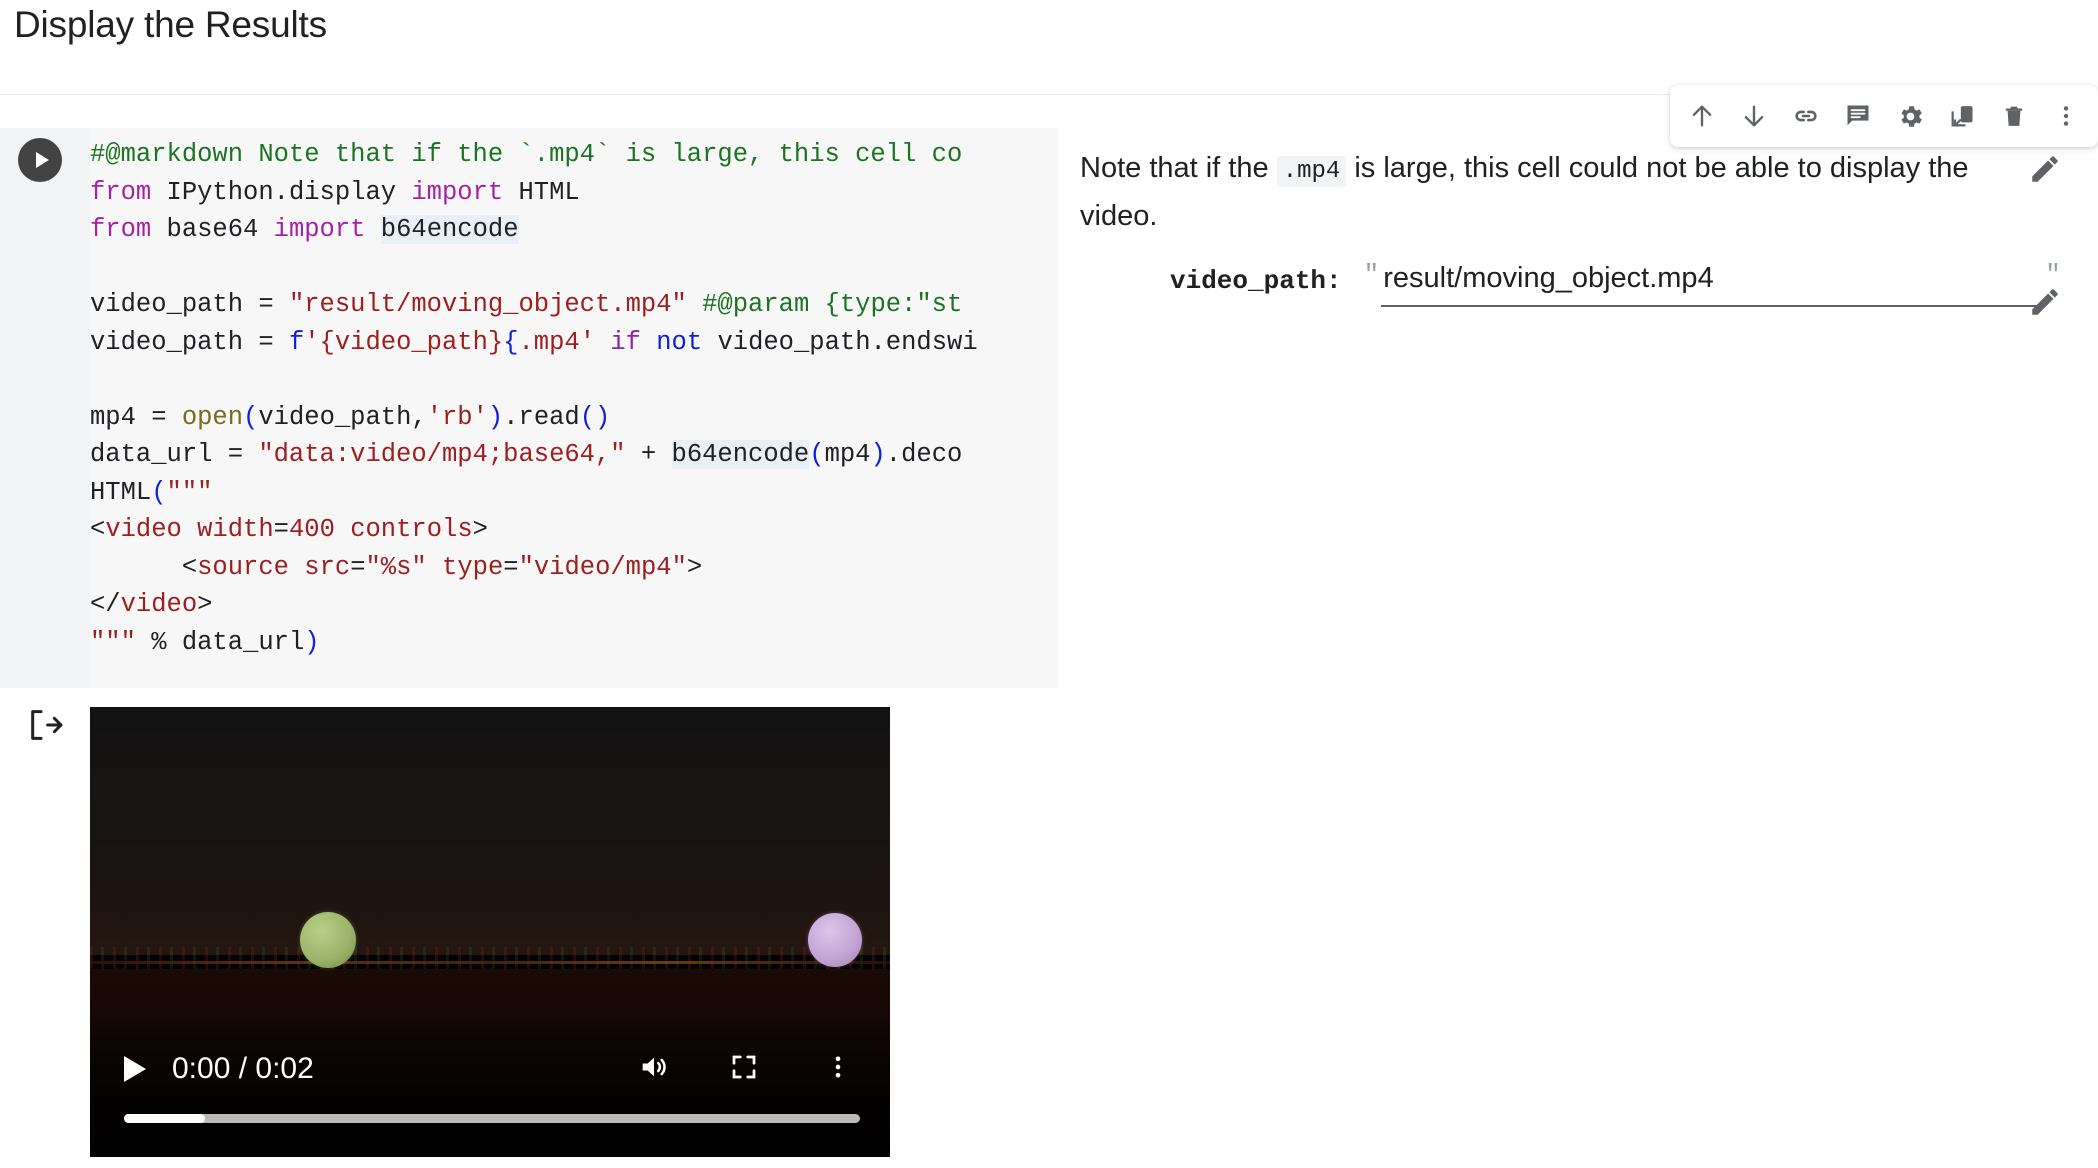 This screenshot has height=1168, width=2098. I want to click on page-title: Display the Results, so click(170, 24).